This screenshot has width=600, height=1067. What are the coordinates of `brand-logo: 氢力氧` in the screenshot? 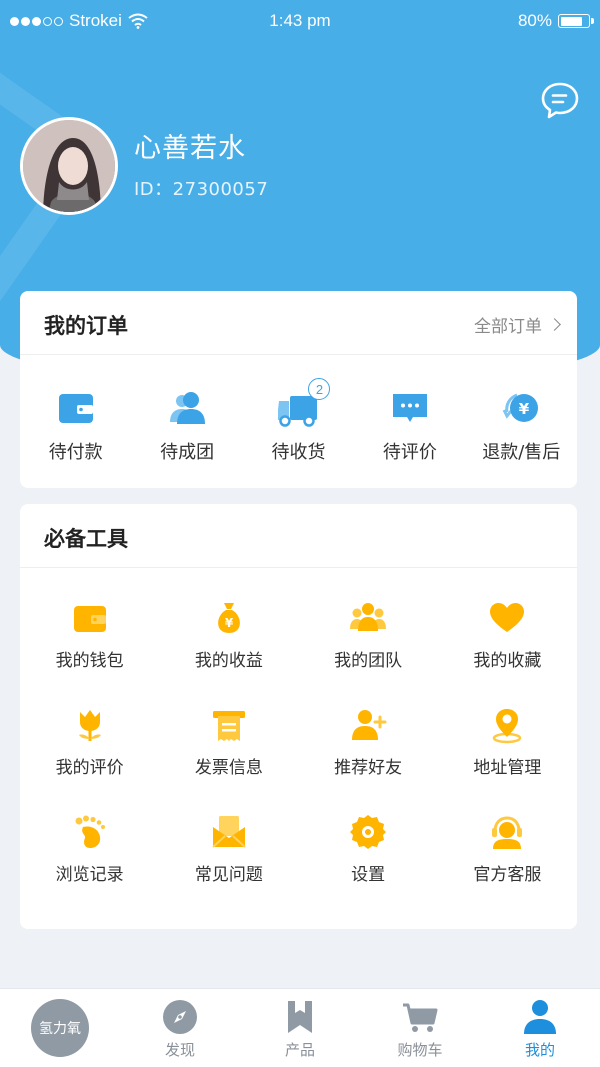 It's located at (60, 1028).